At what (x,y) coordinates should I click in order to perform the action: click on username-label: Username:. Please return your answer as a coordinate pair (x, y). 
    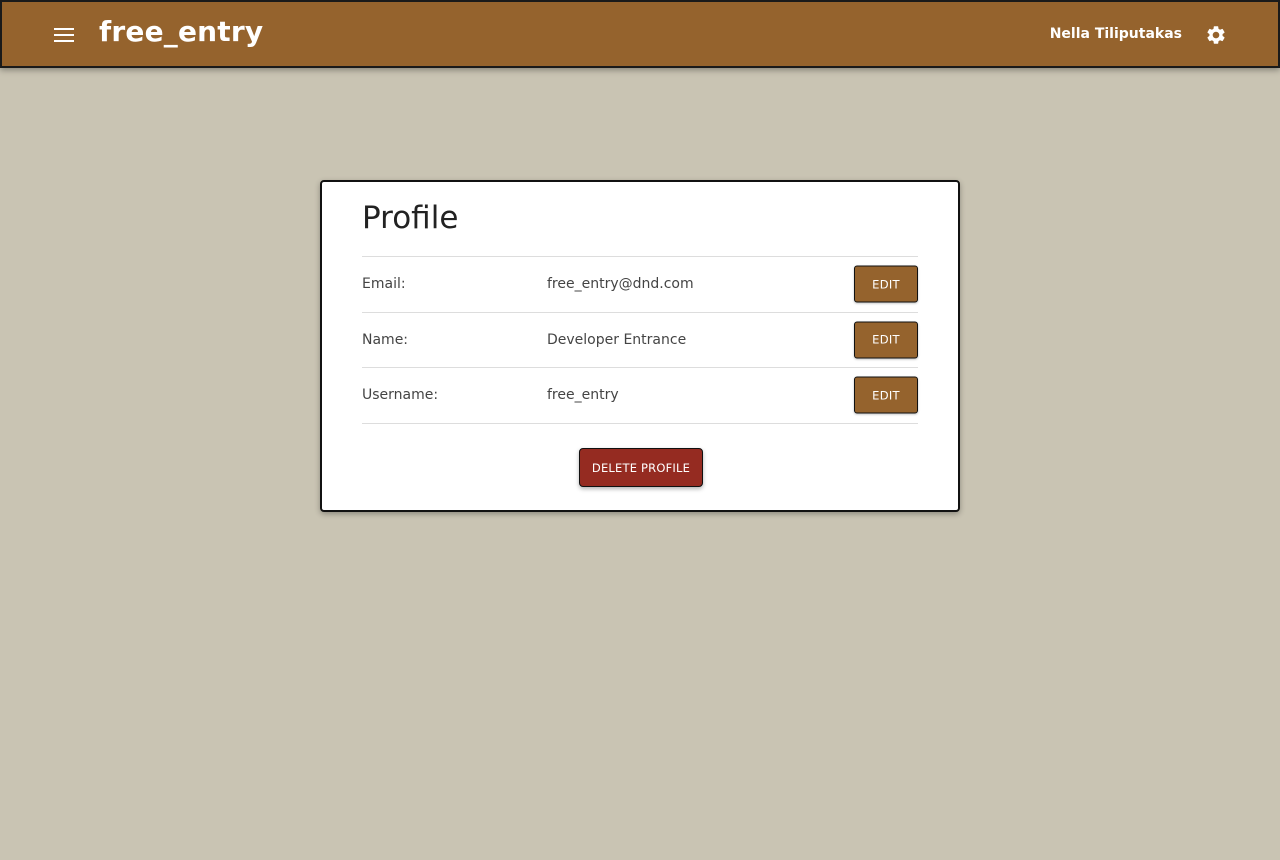
    Looking at the image, I should click on (400, 395).